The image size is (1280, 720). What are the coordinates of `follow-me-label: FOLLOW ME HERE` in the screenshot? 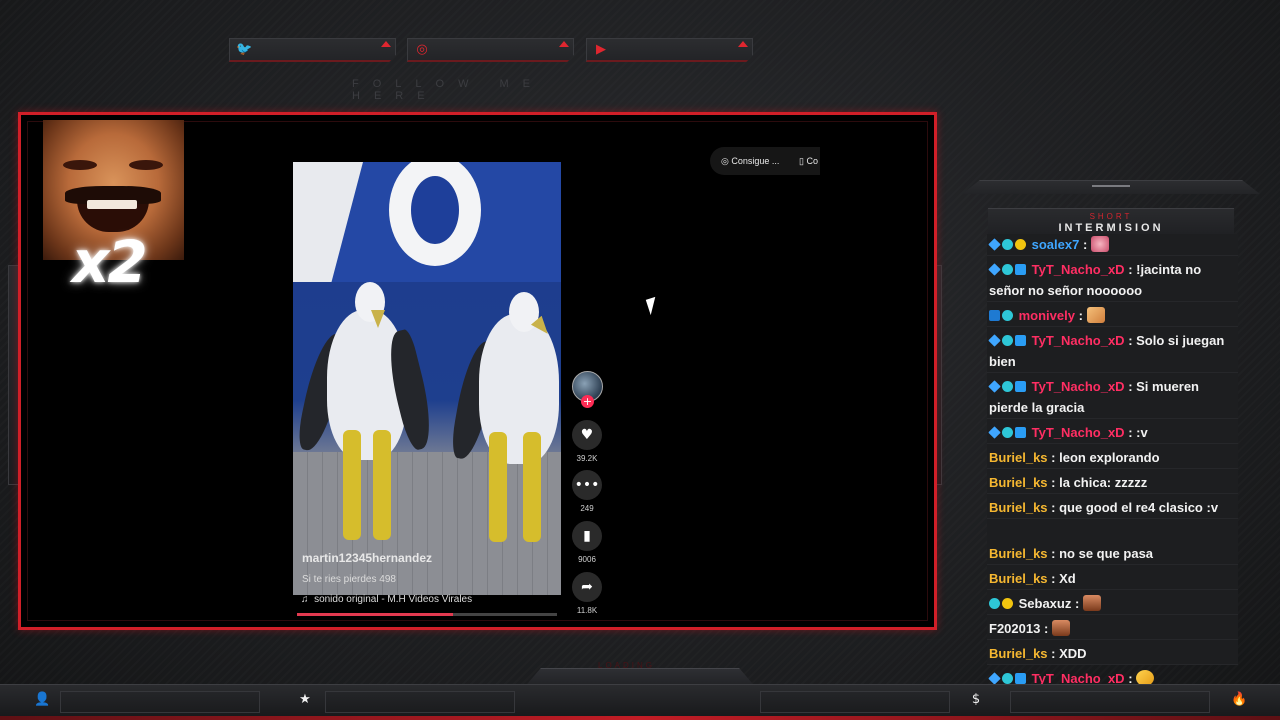 It's located at (448, 90).